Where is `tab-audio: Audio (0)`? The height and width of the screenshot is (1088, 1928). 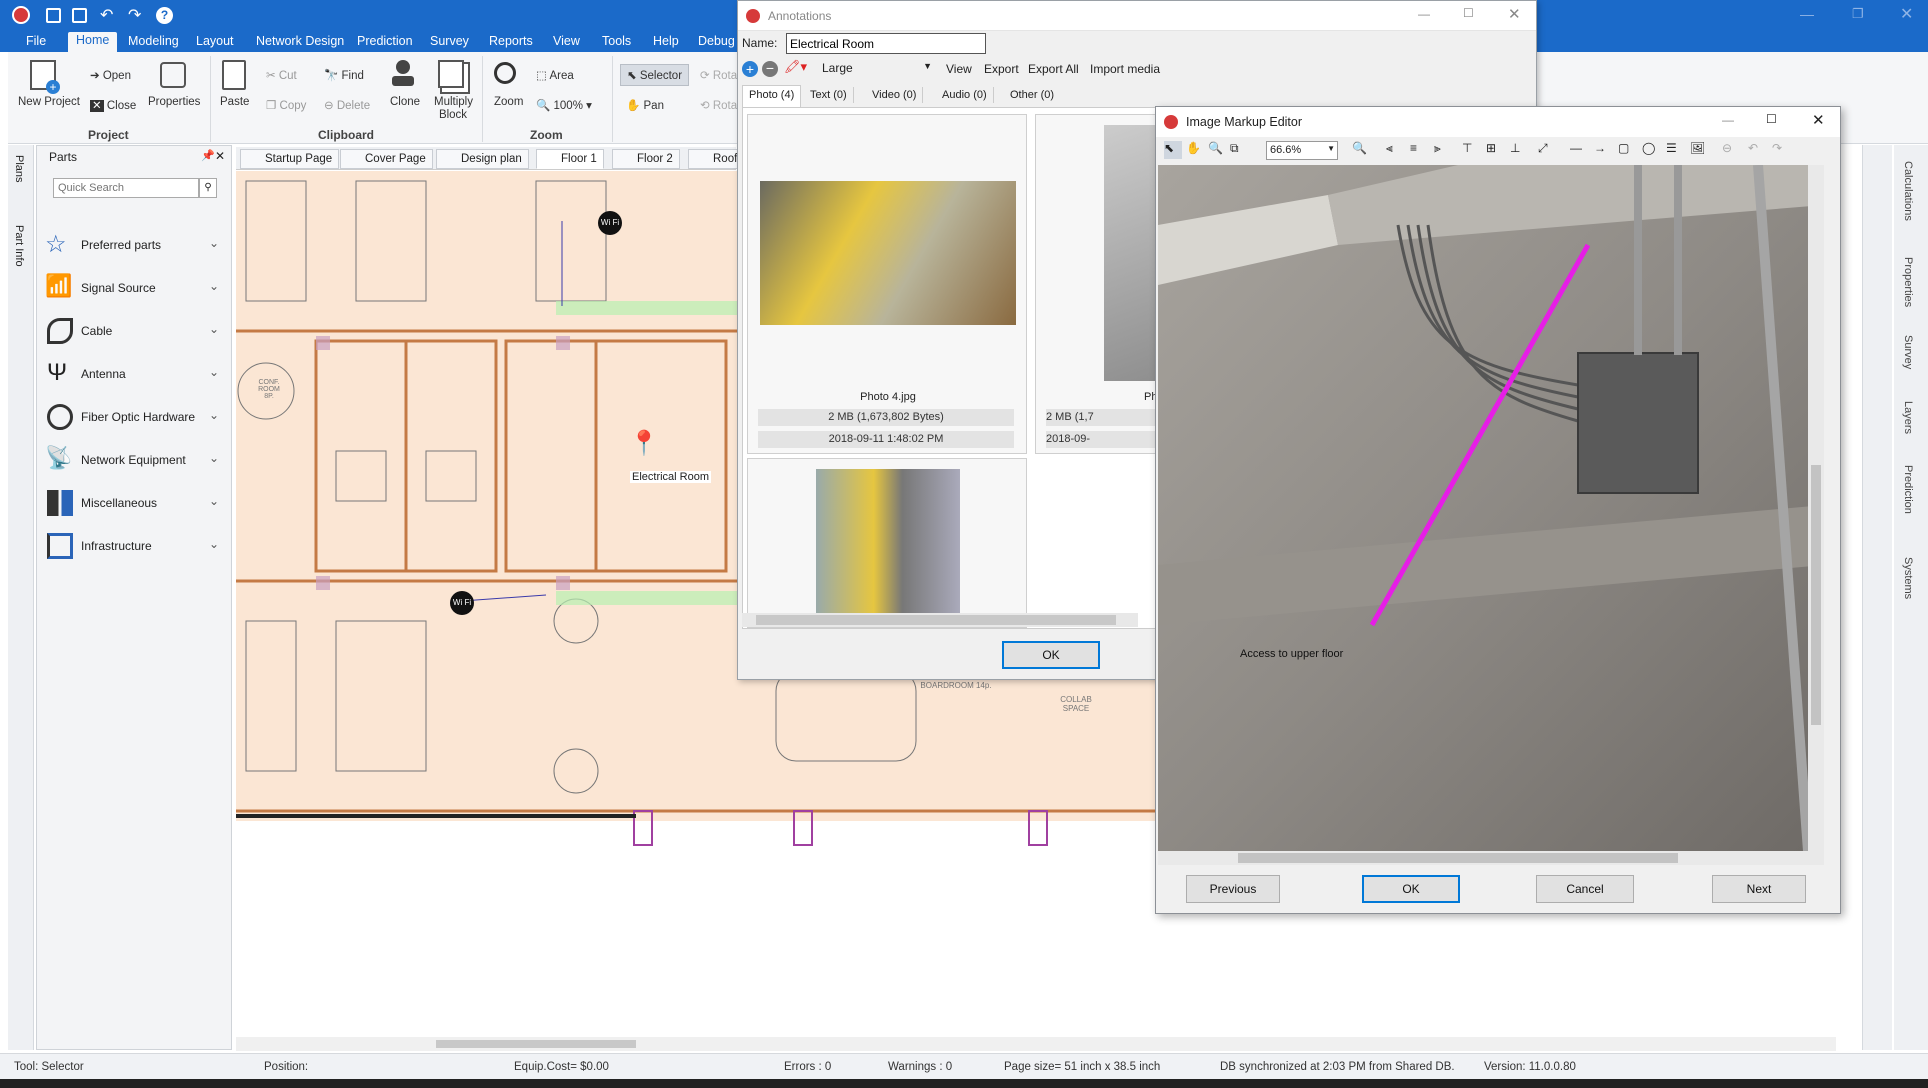 tab-audio: Audio (0) is located at coordinates (965, 95).